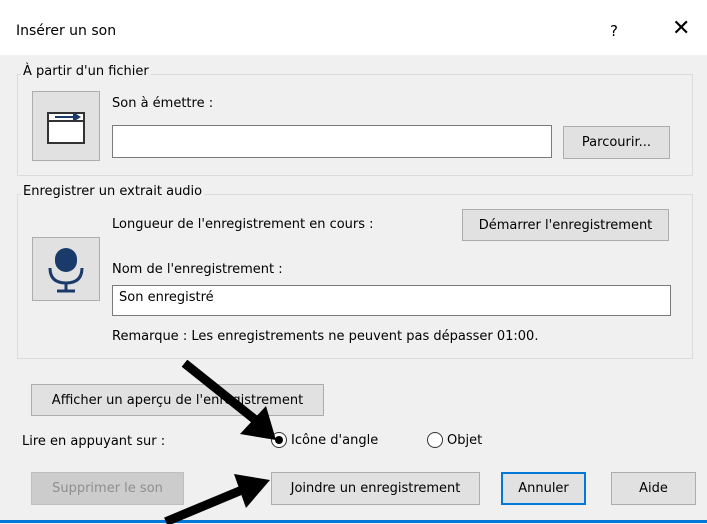 The height and width of the screenshot is (524, 707). I want to click on radio-object: Objet, so click(454, 440).